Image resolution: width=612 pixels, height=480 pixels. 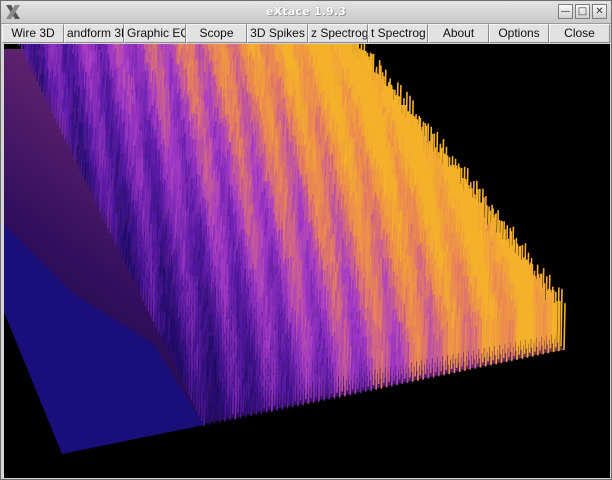 I want to click on window-title: eXtace 1.9.3, so click(x=306, y=11).